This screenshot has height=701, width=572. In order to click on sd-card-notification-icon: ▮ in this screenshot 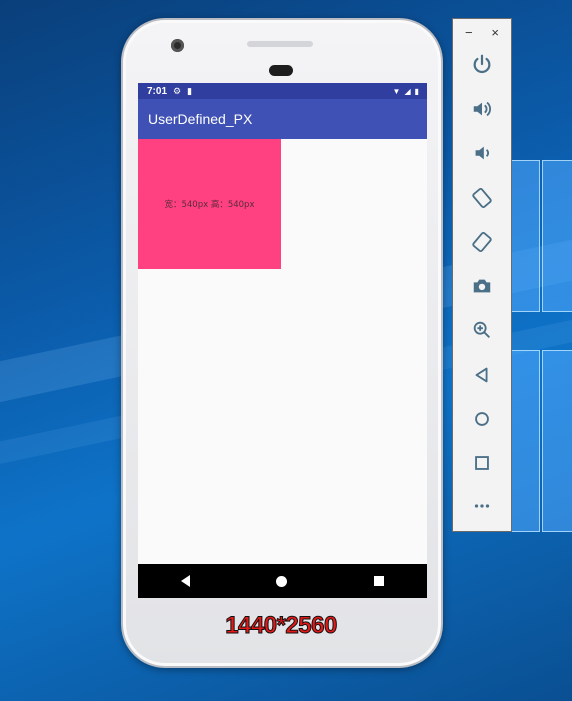, I will do `click(190, 90)`.